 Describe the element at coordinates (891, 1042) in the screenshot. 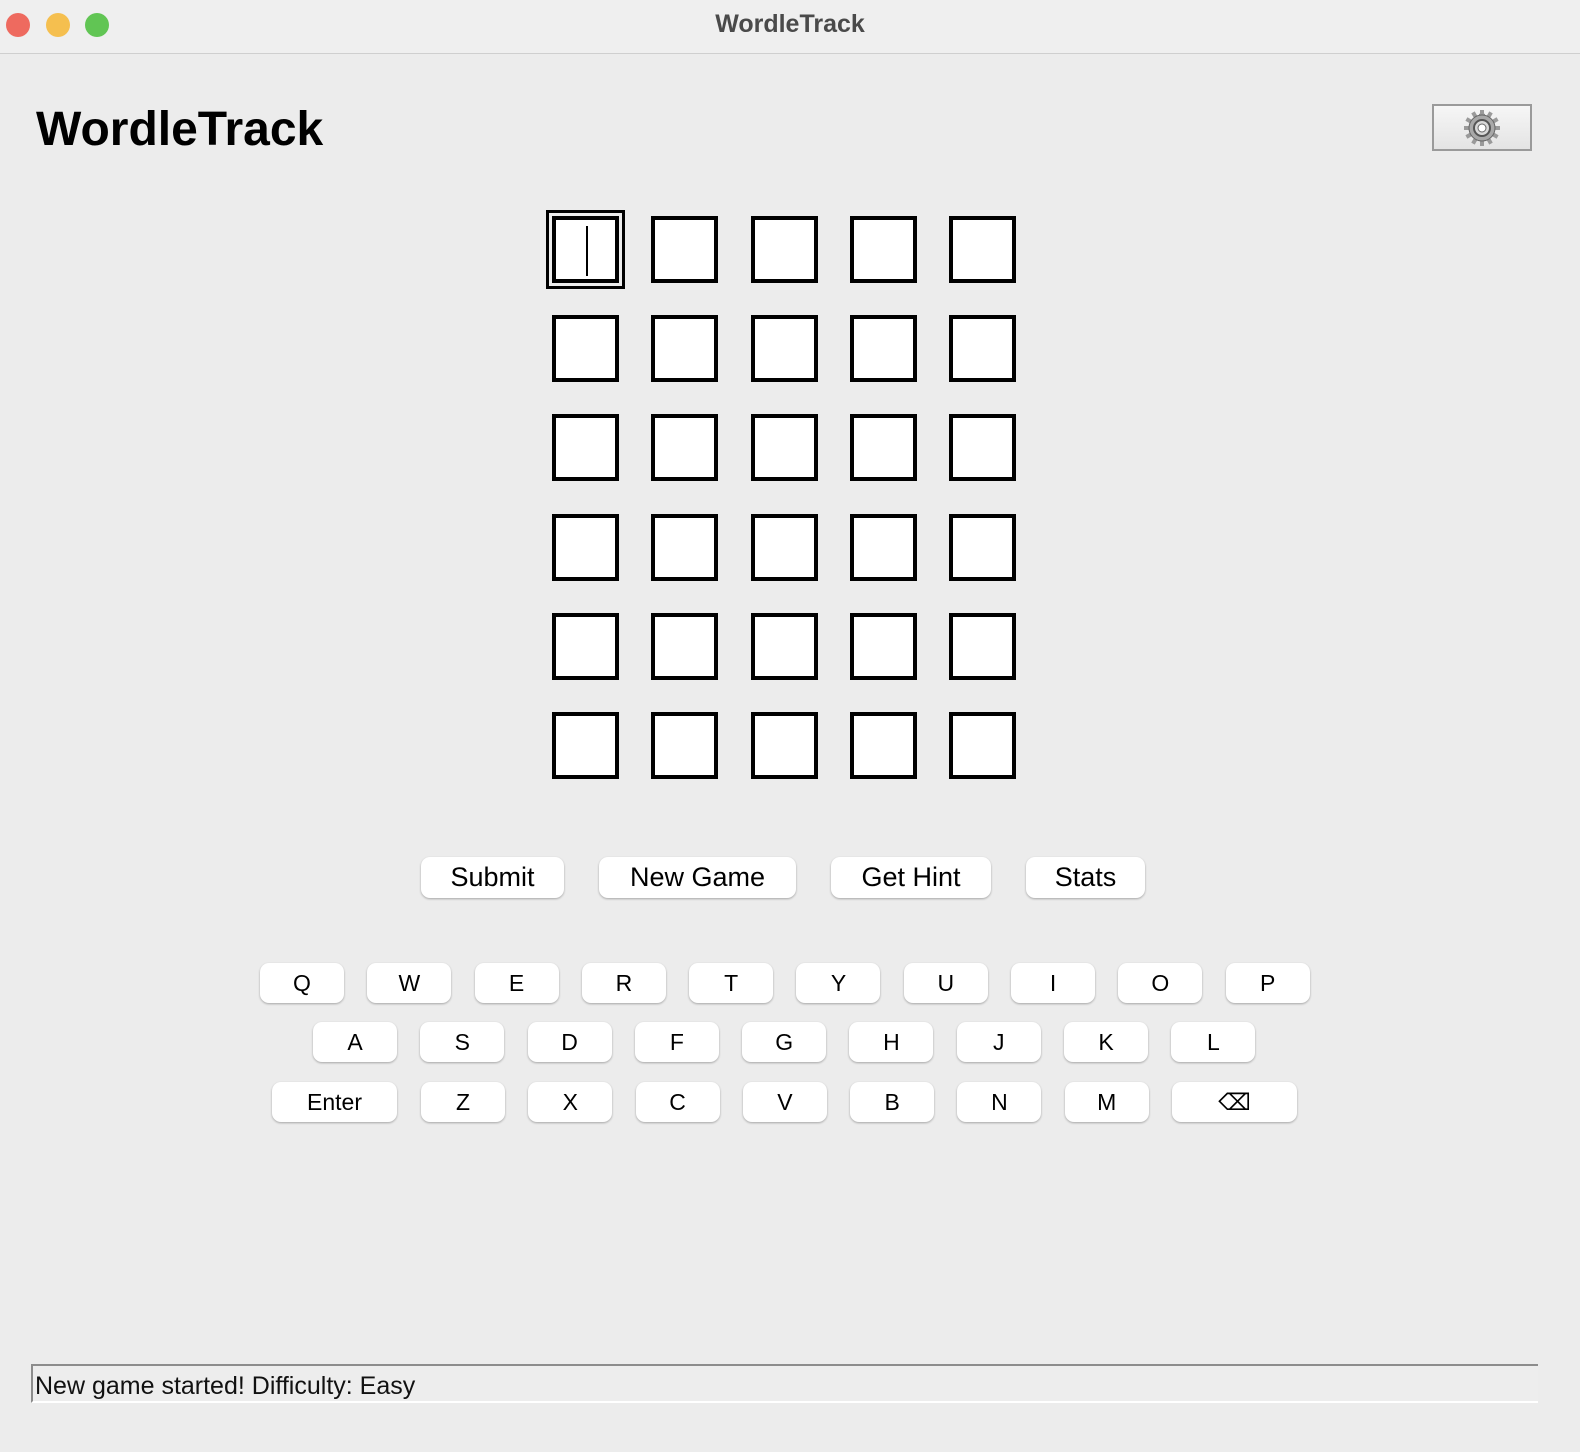

I see `key-h: H` at that location.